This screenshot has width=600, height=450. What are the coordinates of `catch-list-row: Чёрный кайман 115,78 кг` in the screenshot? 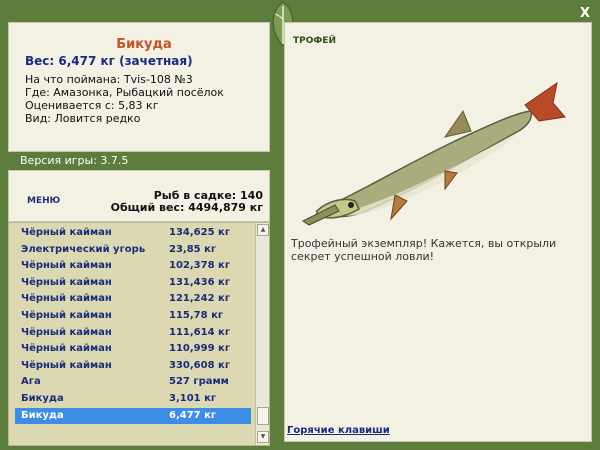 It's located at (133, 316).